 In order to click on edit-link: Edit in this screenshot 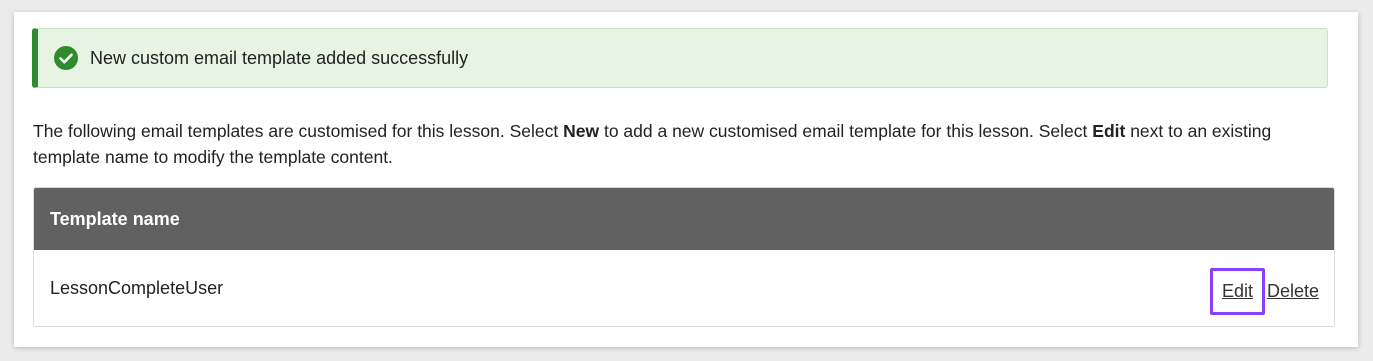, I will do `click(1237, 291)`.